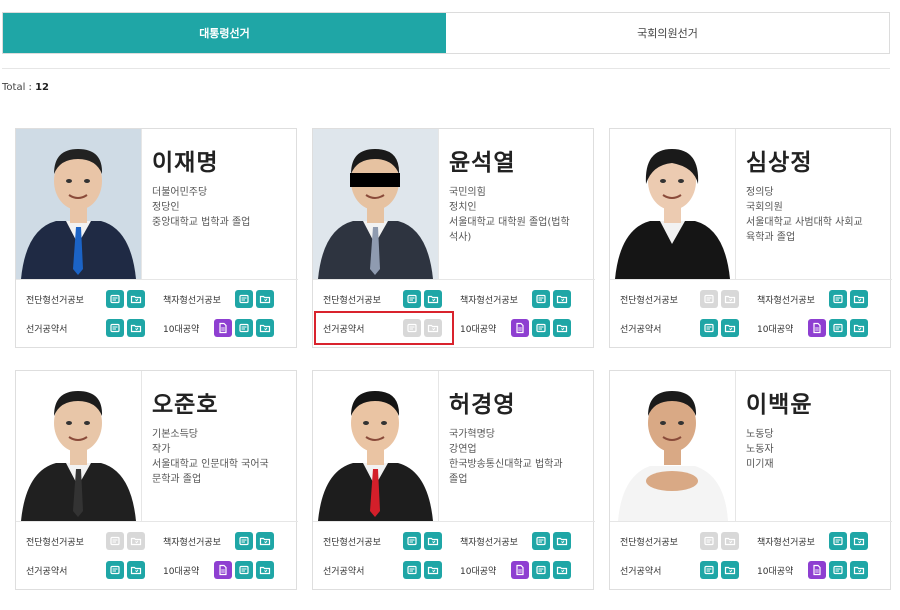 The height and width of the screenshot is (610, 900). I want to click on candidate-info-line: 서울대학교 인문대학 국어국, so click(210, 464).